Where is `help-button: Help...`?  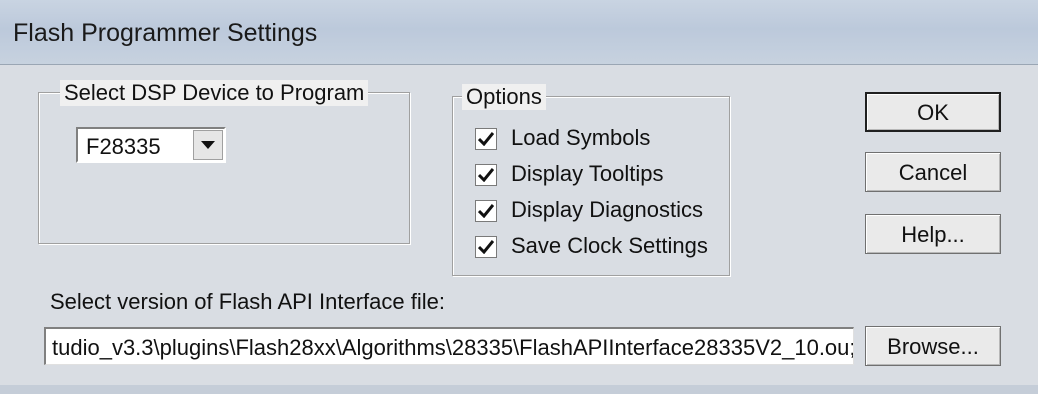 help-button: Help... is located at coordinates (933, 234).